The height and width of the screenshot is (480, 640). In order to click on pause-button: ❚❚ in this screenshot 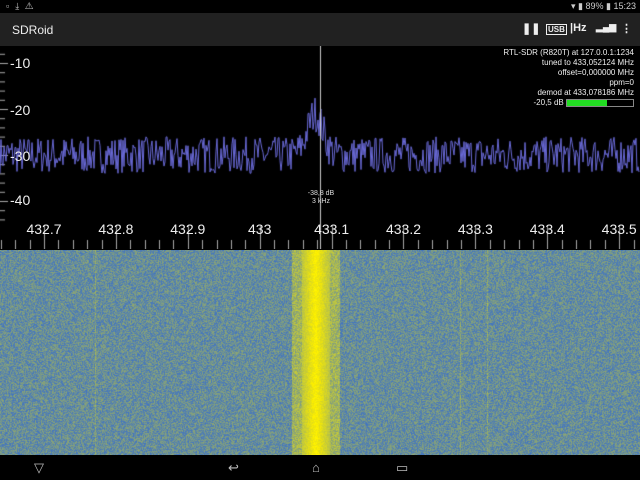, I will do `click(531, 28)`.